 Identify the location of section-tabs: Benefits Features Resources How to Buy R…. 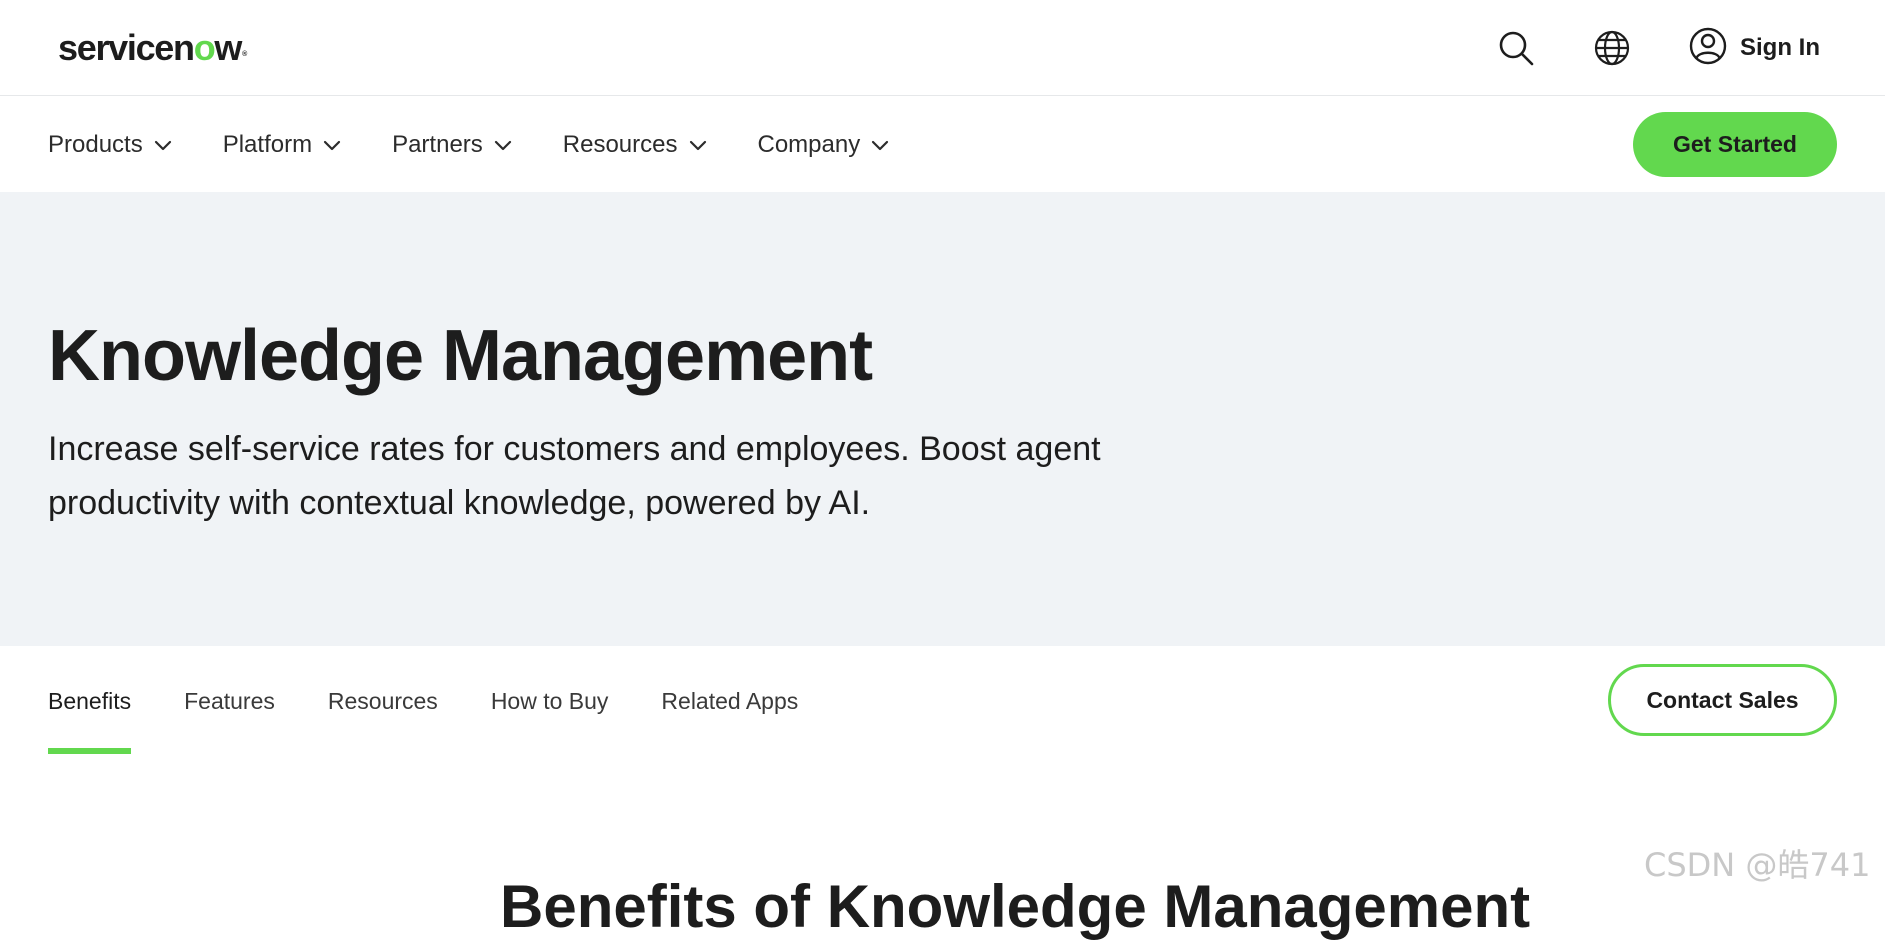
(449, 701).